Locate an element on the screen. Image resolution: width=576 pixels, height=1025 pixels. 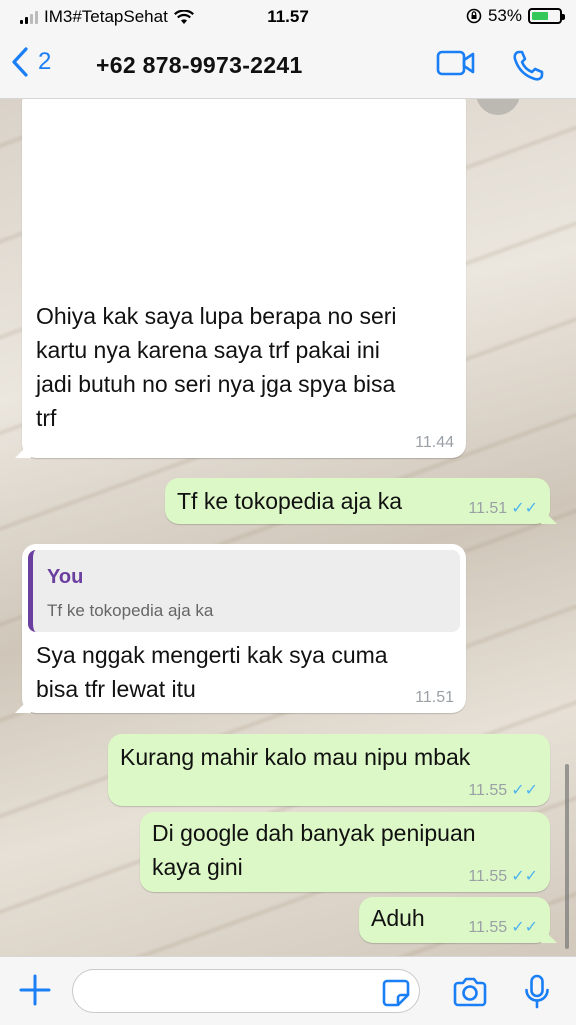
attach-button is located at coordinates (35, 992).